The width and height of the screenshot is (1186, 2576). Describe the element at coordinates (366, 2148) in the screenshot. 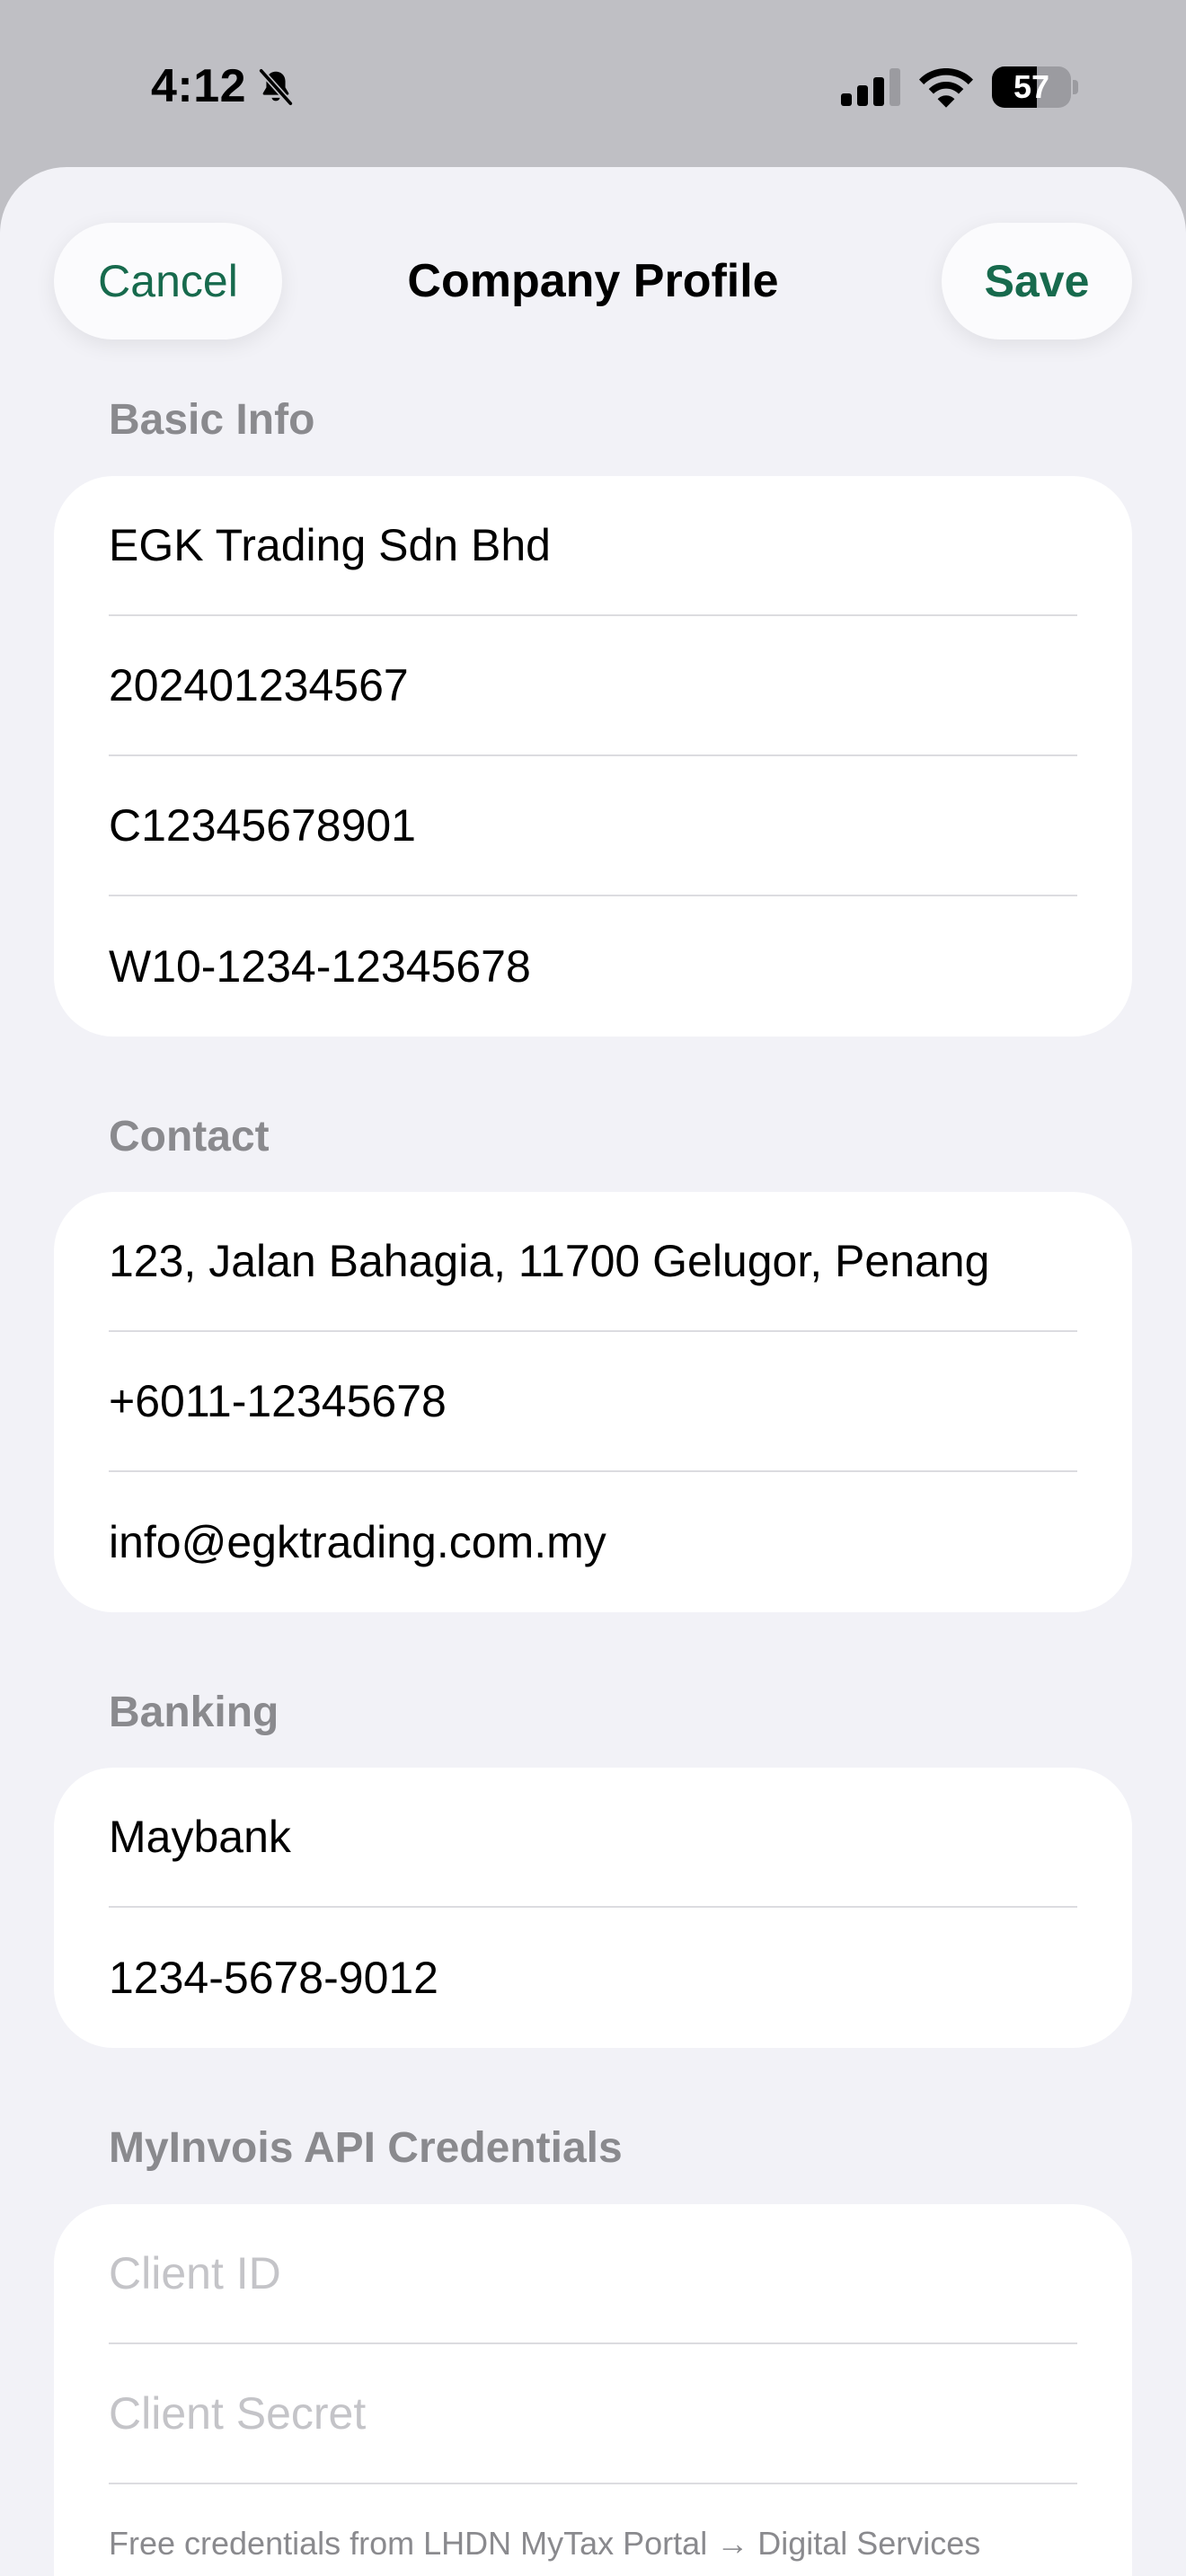

I see `section-header-api-credentials: MyInvois API Credentials` at that location.